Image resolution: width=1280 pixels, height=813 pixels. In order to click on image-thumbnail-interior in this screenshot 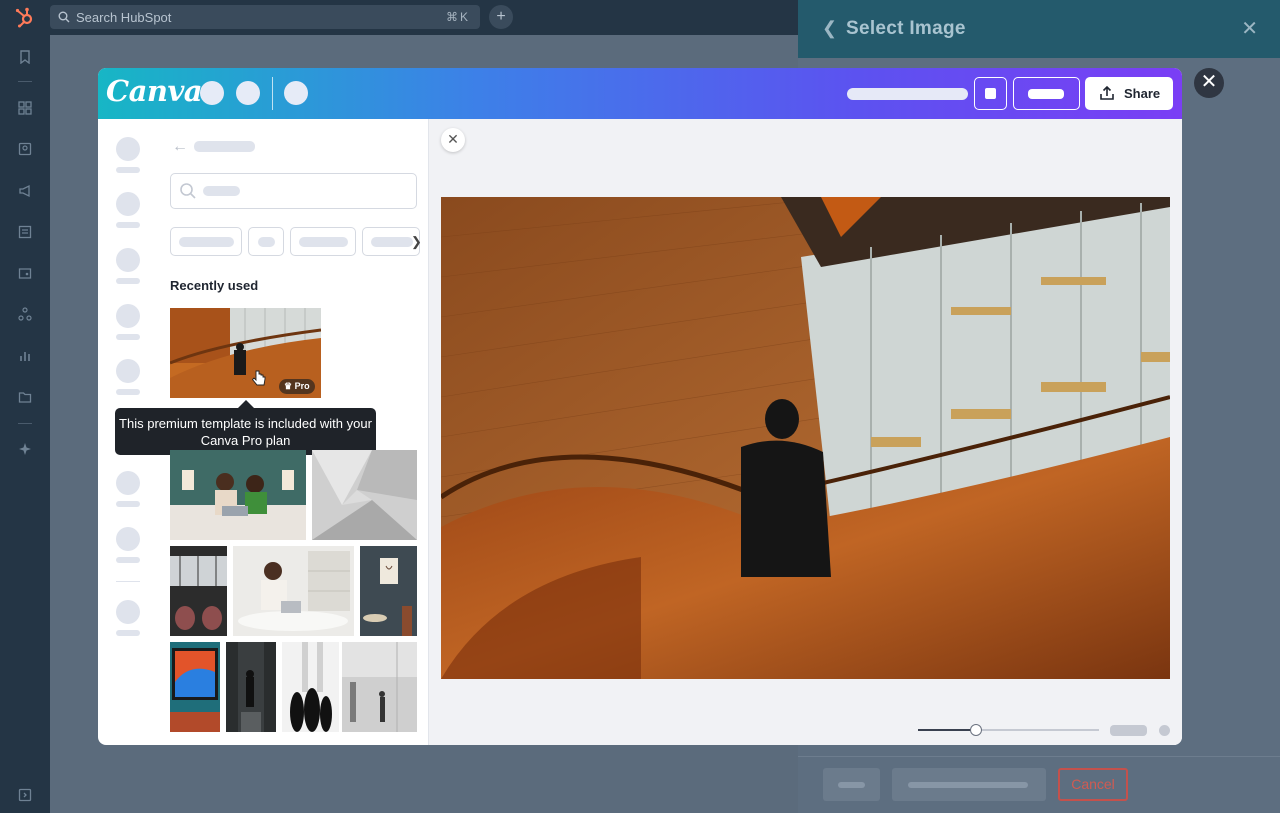, I will do `click(388, 591)`.